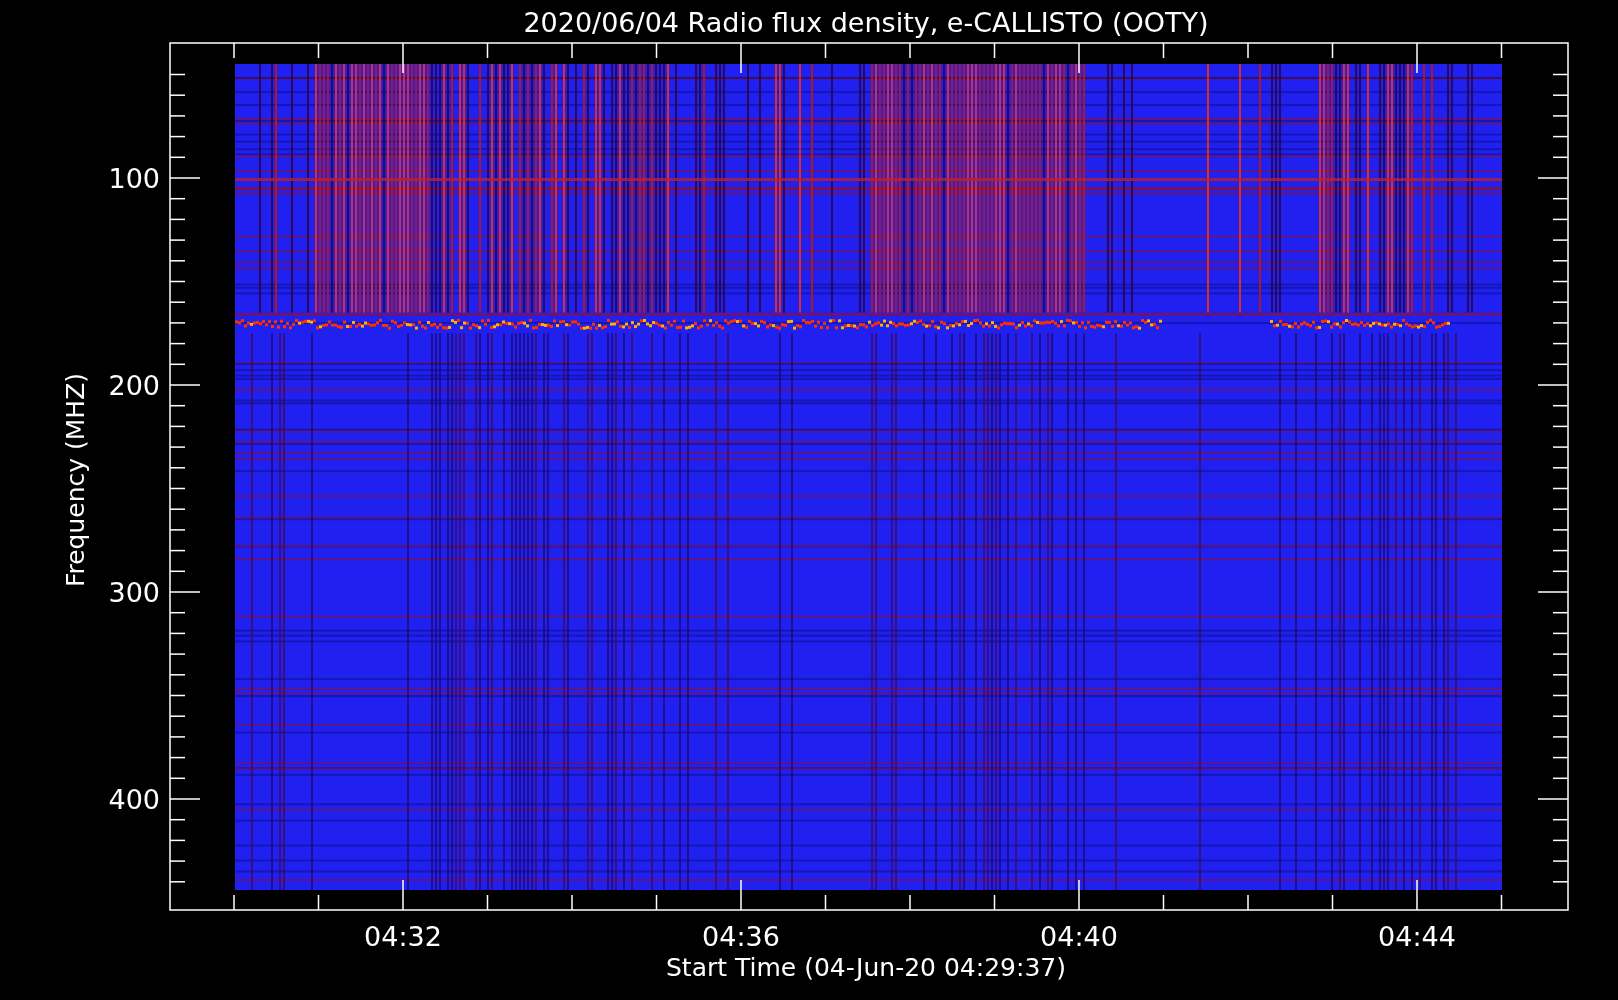  What do you see at coordinates (134, 592) in the screenshot?
I see `y-tick-label: 300` at bounding box center [134, 592].